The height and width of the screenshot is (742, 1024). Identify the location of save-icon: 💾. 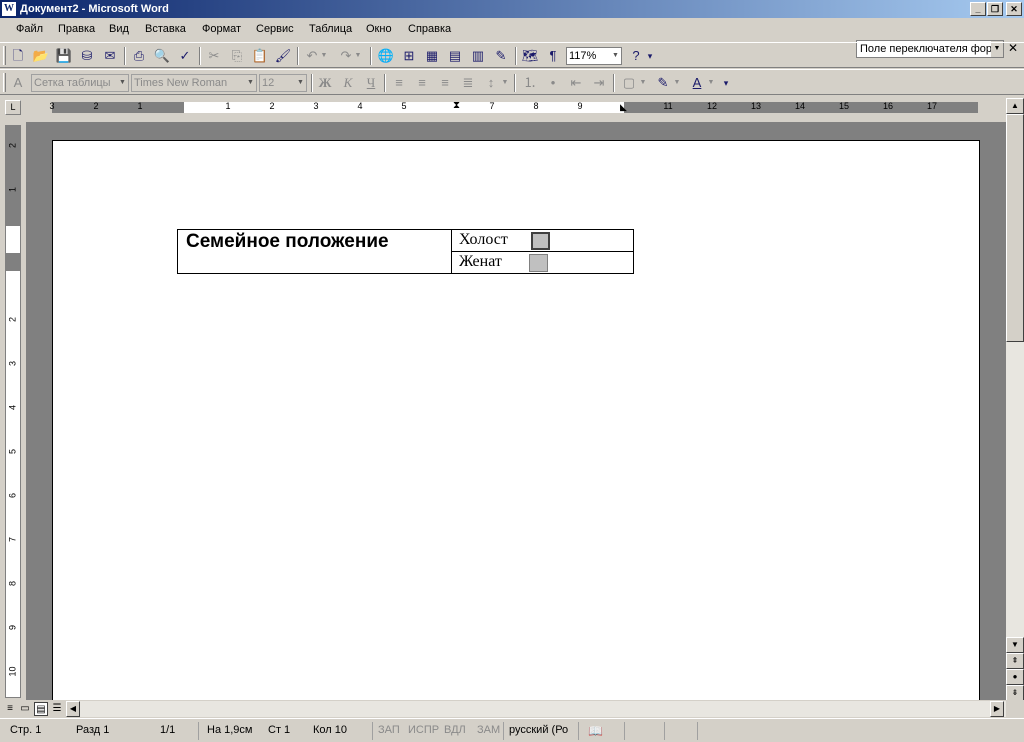
(64, 56).